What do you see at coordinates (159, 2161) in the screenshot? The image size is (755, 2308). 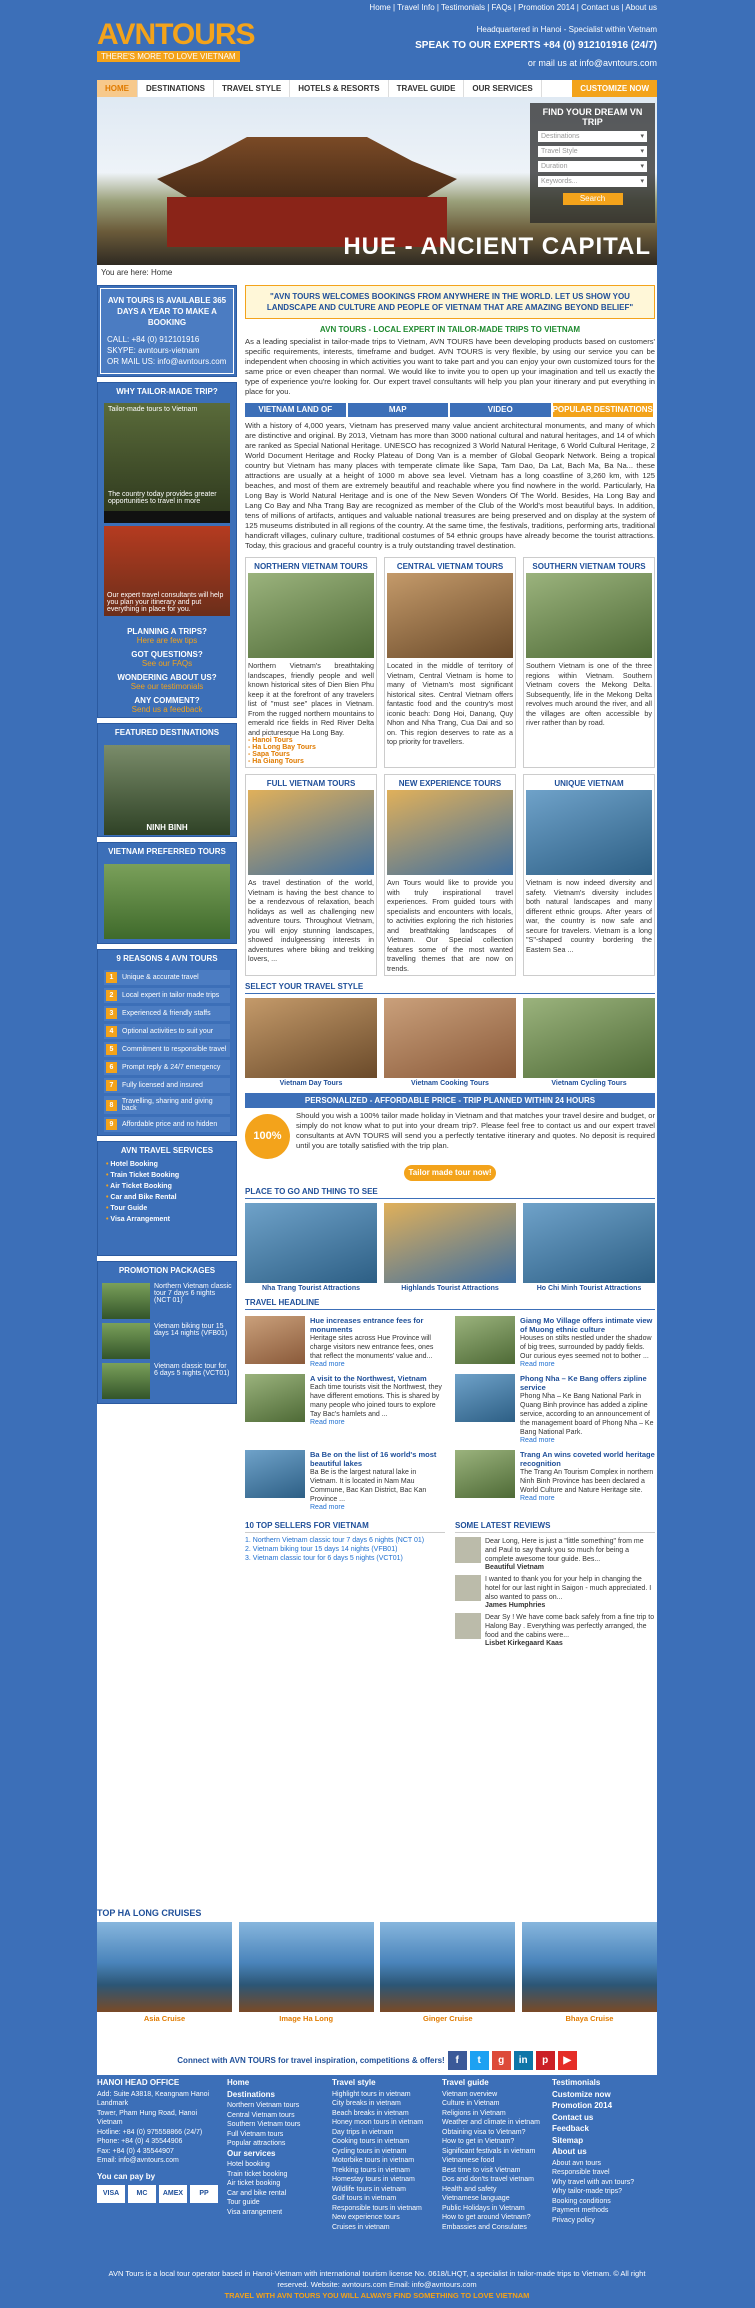 I see `office-line: Email: info@avntours.com` at bounding box center [159, 2161].